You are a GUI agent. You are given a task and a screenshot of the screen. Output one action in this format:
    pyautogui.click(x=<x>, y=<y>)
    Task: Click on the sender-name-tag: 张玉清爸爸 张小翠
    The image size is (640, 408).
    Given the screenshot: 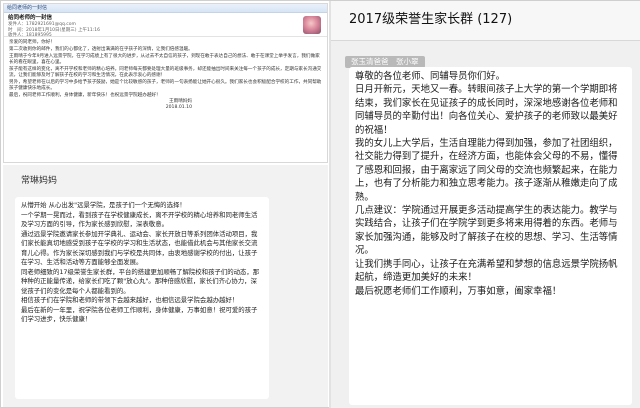 What is the action you would take?
    pyautogui.click(x=410, y=58)
    